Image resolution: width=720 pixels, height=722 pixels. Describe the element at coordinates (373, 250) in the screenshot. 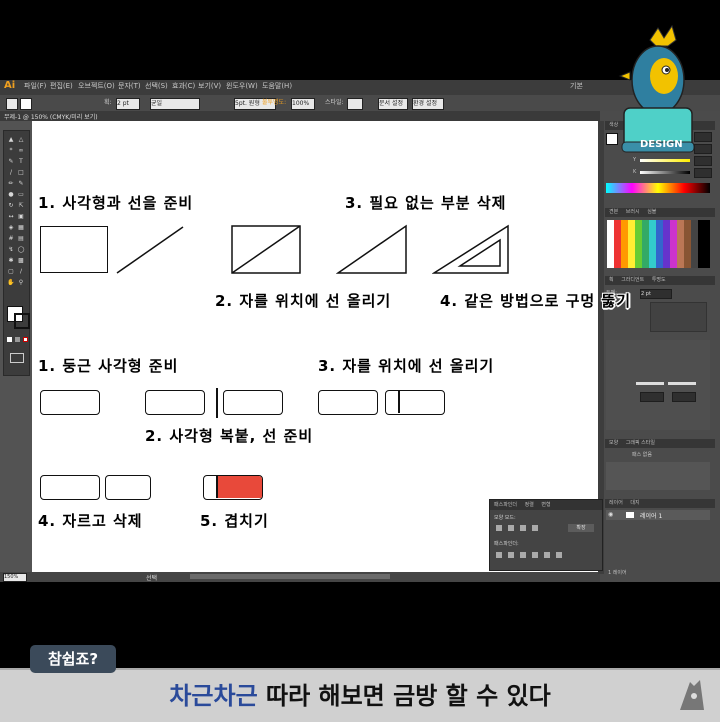

I see `step3-triangle` at that location.